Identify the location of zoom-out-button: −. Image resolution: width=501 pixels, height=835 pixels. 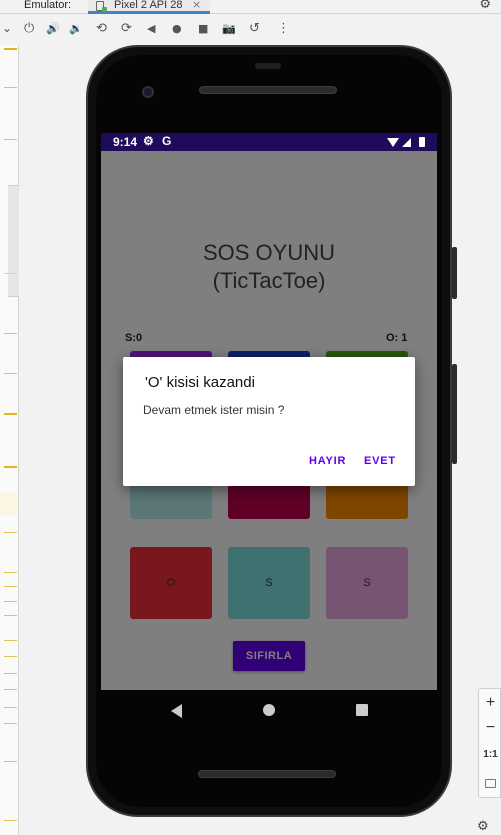
(490, 728).